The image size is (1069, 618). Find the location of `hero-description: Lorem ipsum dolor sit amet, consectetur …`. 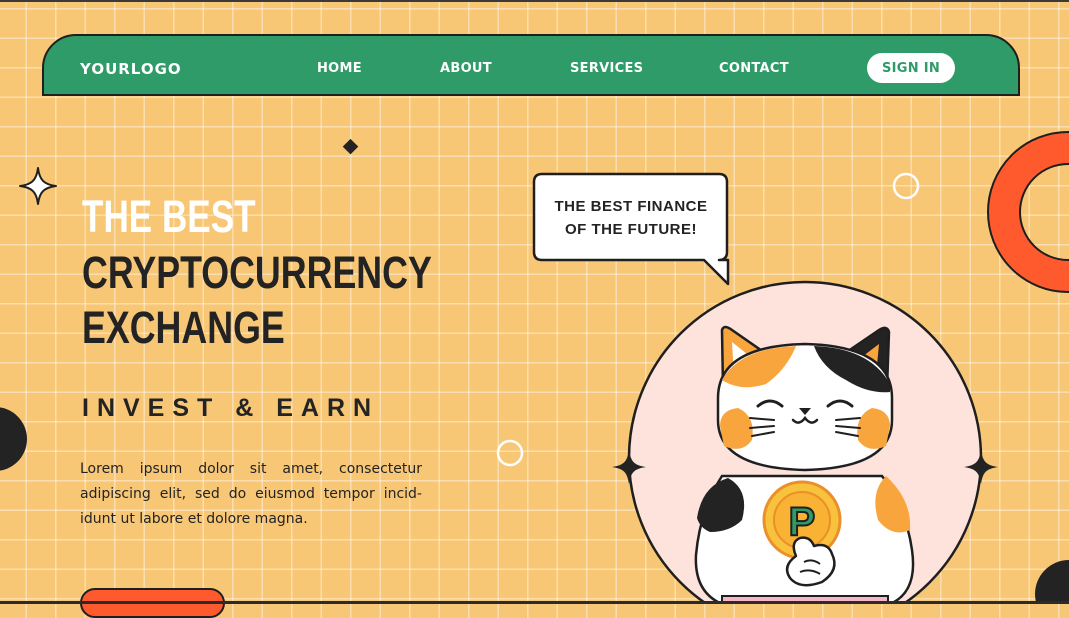

hero-description: Lorem ipsum dolor sit amet, consectetur … is located at coordinates (251, 494).